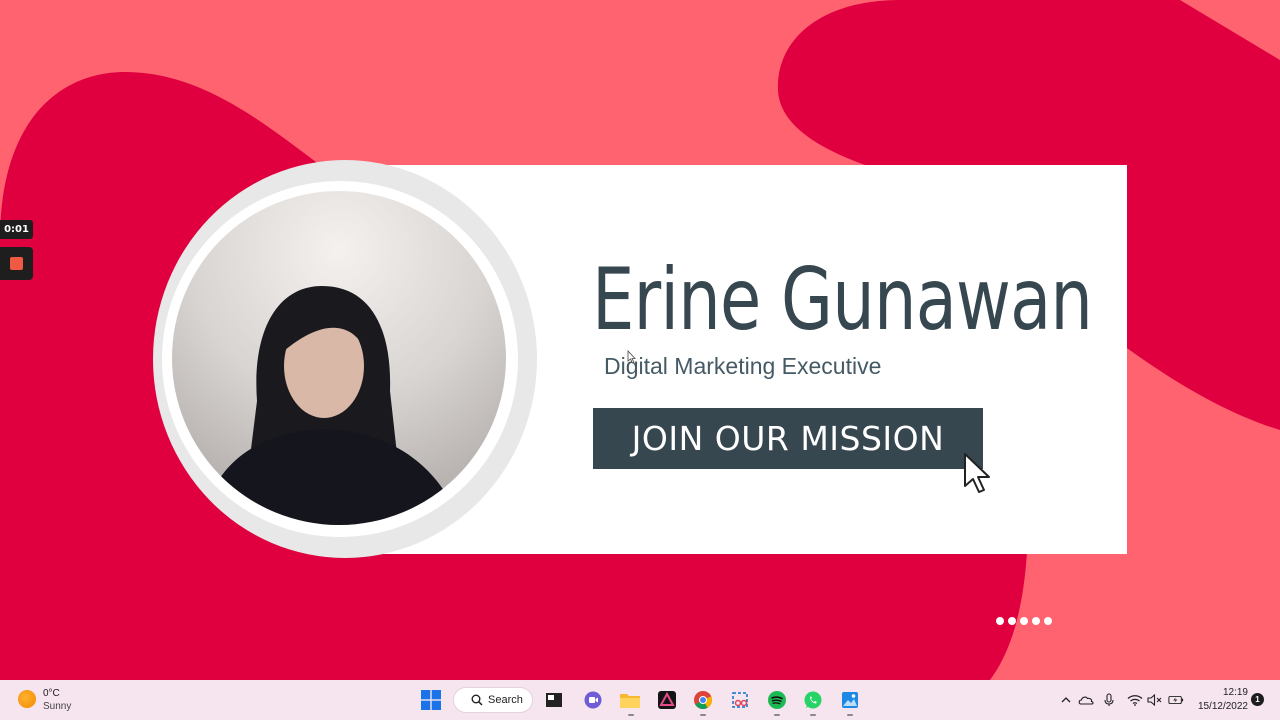 The image size is (1280, 720). What do you see at coordinates (16, 229) in the screenshot?
I see `recording-timer: 0:01` at bounding box center [16, 229].